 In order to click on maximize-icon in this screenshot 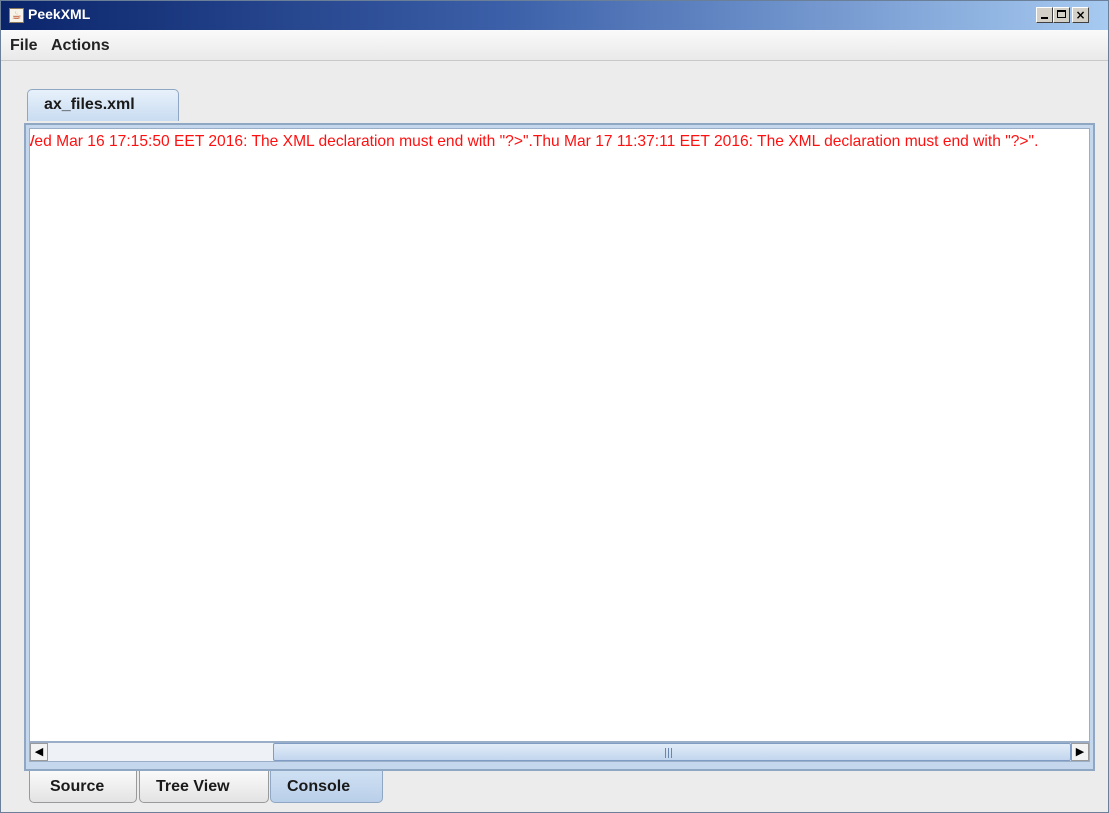, I will do `click(1061, 14)`.